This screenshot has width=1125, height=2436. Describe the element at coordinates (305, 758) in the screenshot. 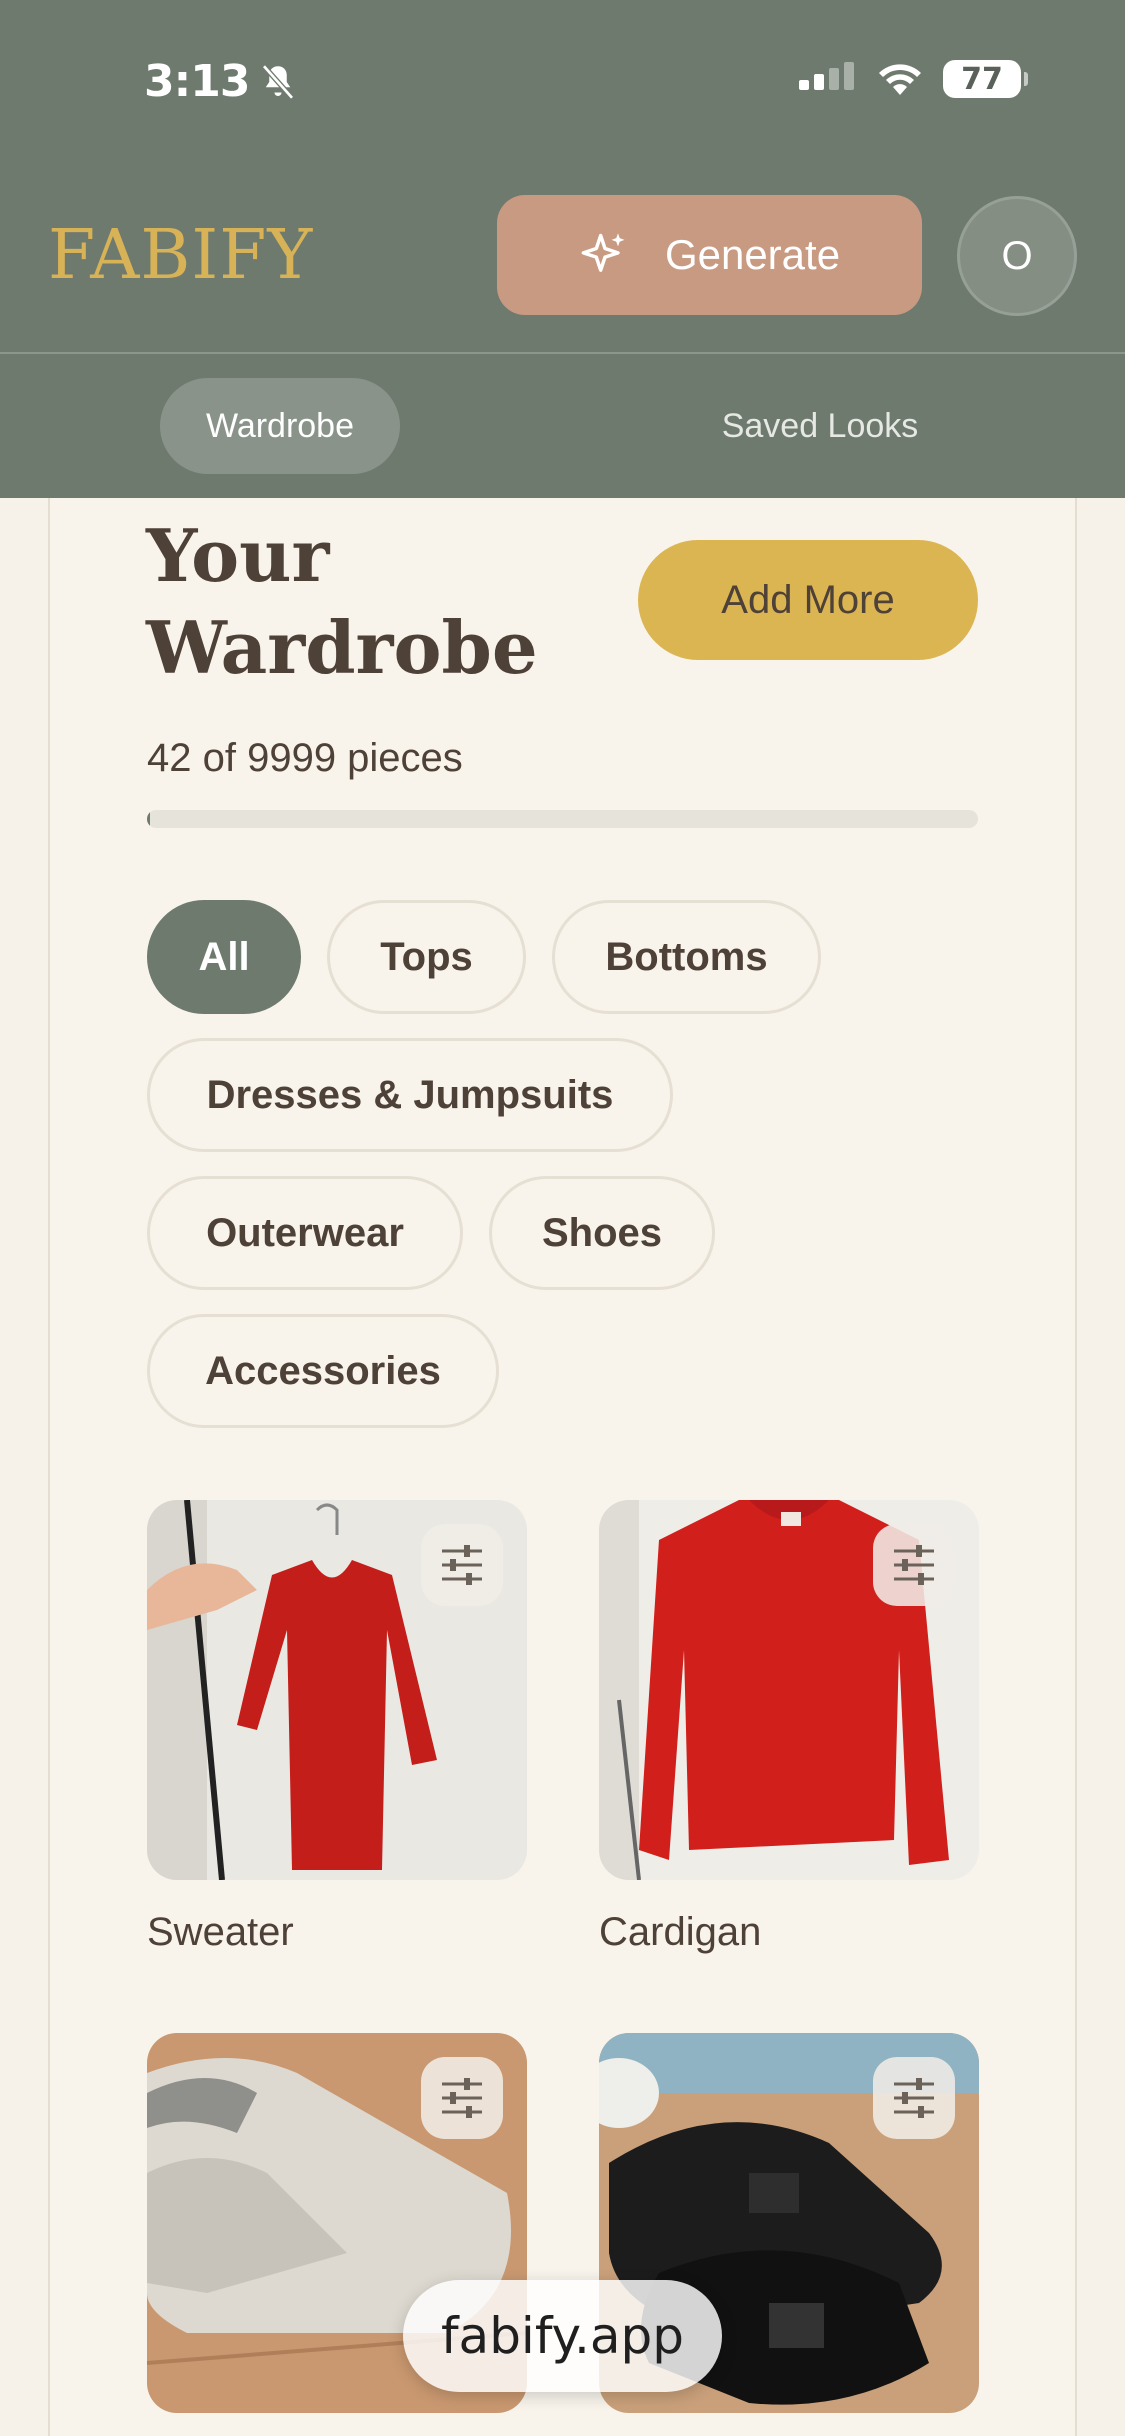

I see `piece-count: 42 of 9999 pieces` at that location.